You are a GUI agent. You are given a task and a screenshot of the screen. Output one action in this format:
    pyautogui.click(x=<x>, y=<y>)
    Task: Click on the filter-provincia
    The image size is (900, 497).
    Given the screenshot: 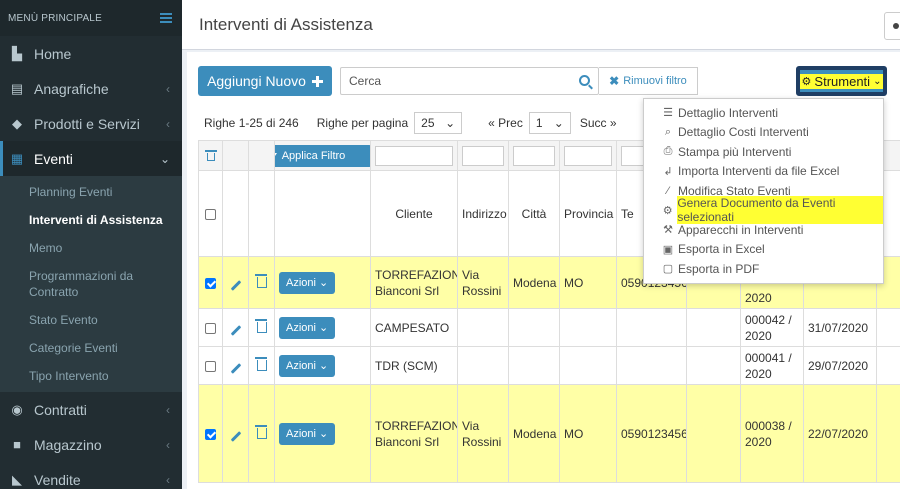 What is the action you would take?
    pyautogui.click(x=588, y=156)
    